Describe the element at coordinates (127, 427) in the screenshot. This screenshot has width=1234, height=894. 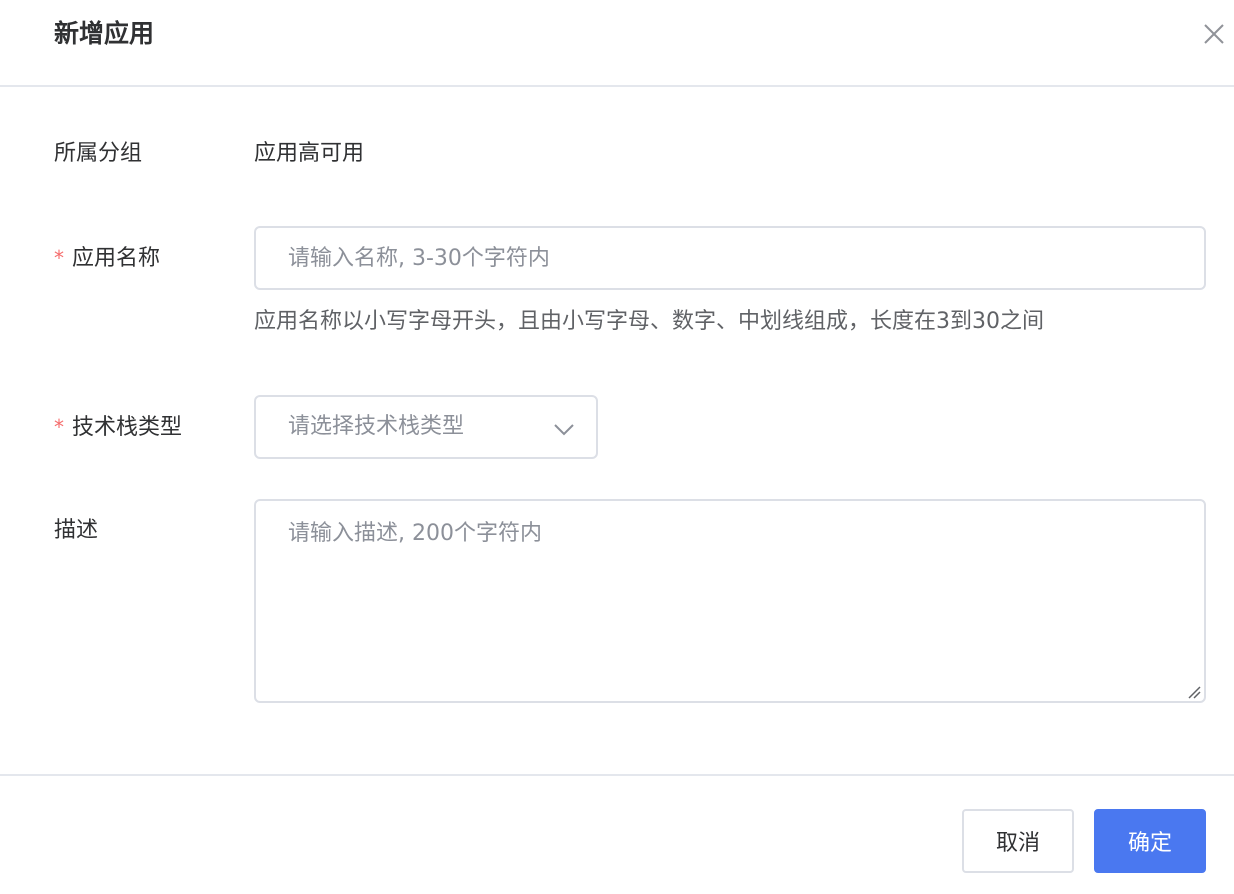
I see `tech-stack-label-text: 技术栈类型` at that location.